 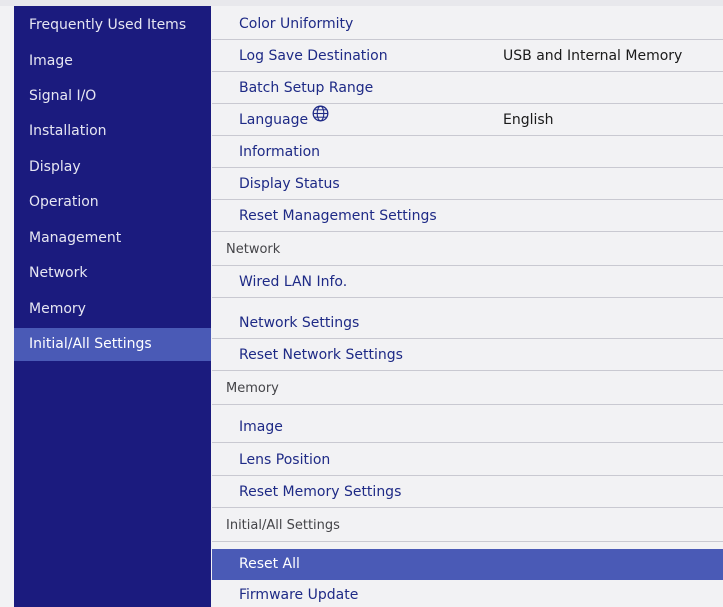 I want to click on menu-row-batch-setup-range: Batch Setup Range, so click(x=467, y=88).